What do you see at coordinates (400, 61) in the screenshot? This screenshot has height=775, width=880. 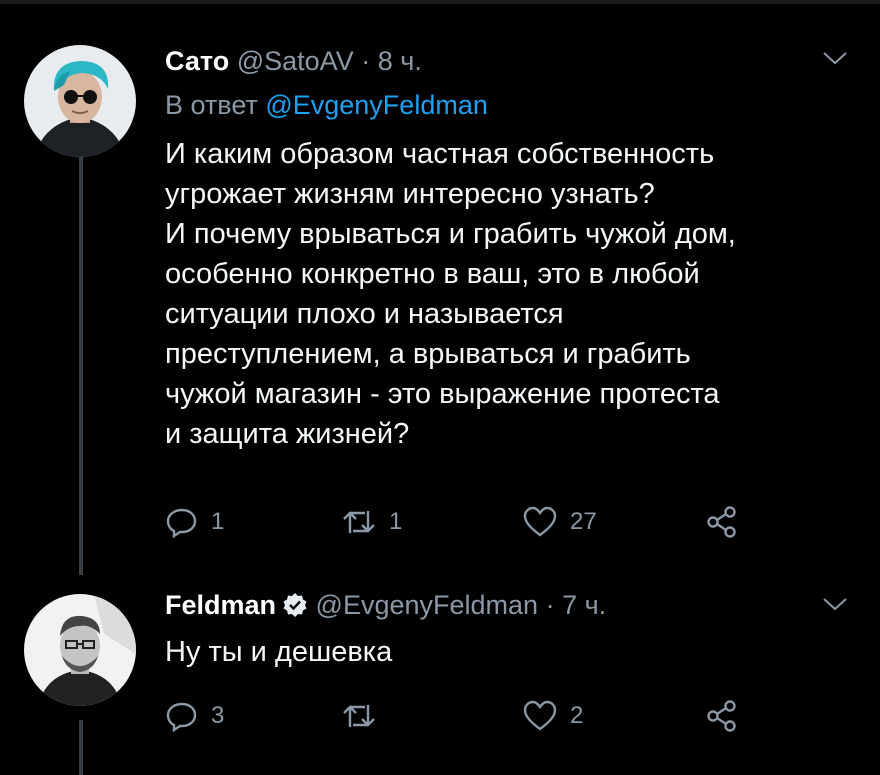 I see `timestamp: 8 ч.` at bounding box center [400, 61].